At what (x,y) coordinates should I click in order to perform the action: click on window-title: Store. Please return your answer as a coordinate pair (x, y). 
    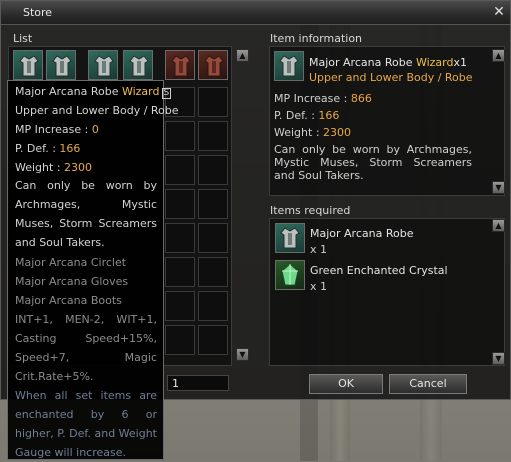
    Looking at the image, I should click on (38, 12).